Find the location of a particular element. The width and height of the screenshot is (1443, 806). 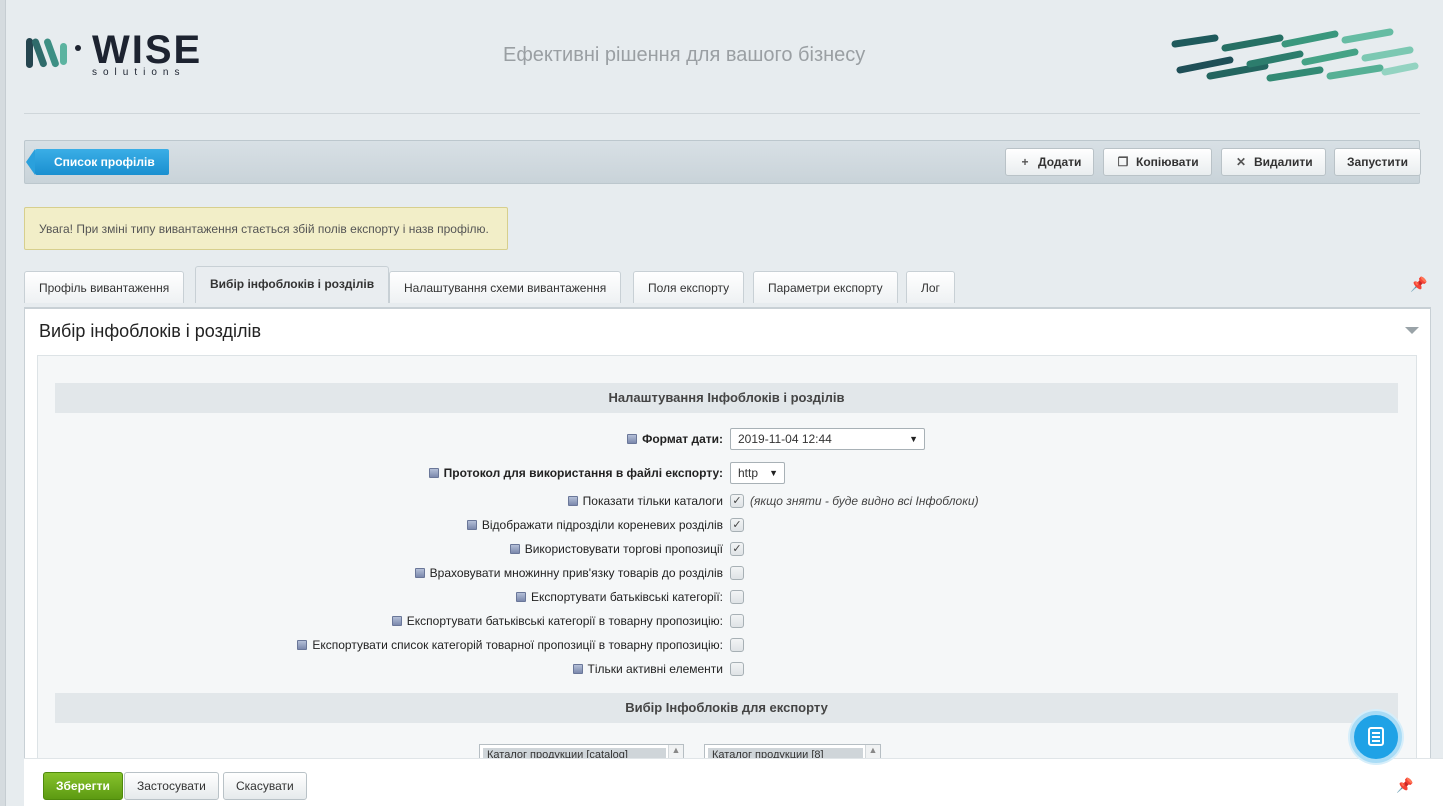

run-button: Запустити is located at coordinates (1377, 162).